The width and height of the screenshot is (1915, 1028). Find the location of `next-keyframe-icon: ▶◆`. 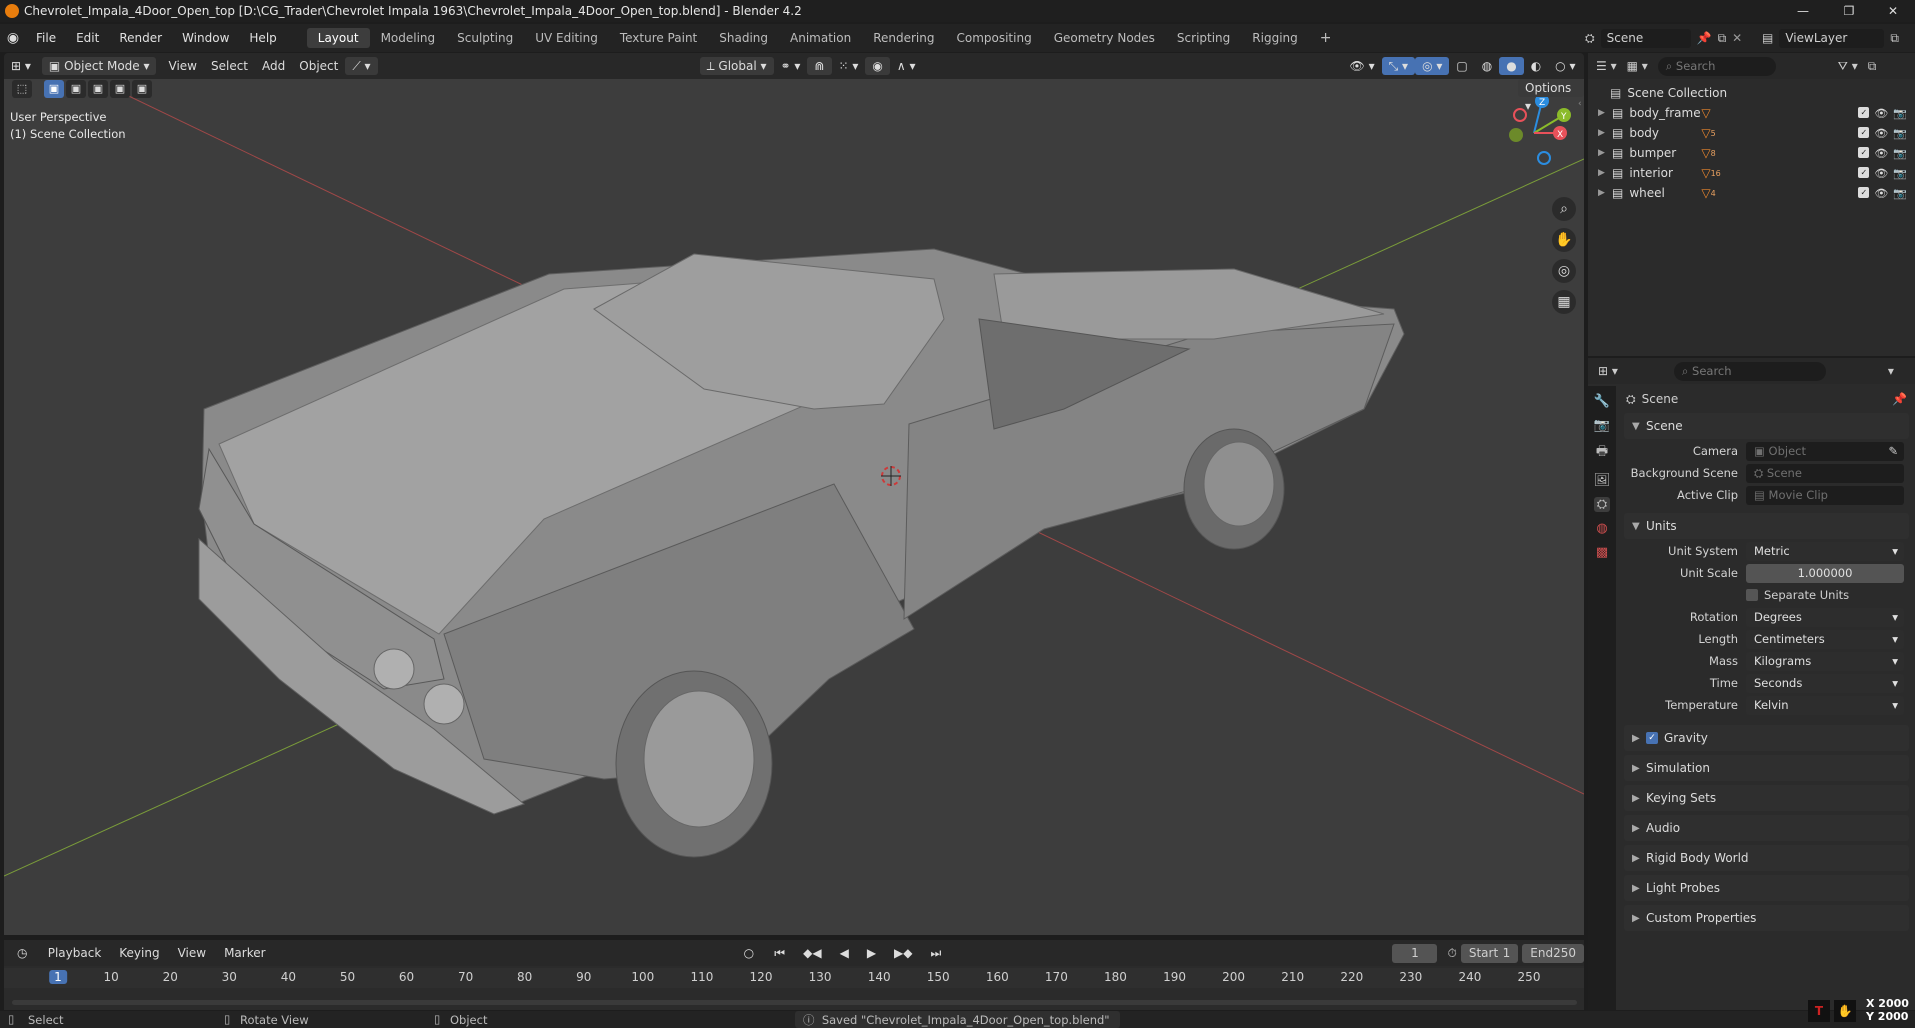

next-keyframe-icon: ▶◆ is located at coordinates (903, 953).